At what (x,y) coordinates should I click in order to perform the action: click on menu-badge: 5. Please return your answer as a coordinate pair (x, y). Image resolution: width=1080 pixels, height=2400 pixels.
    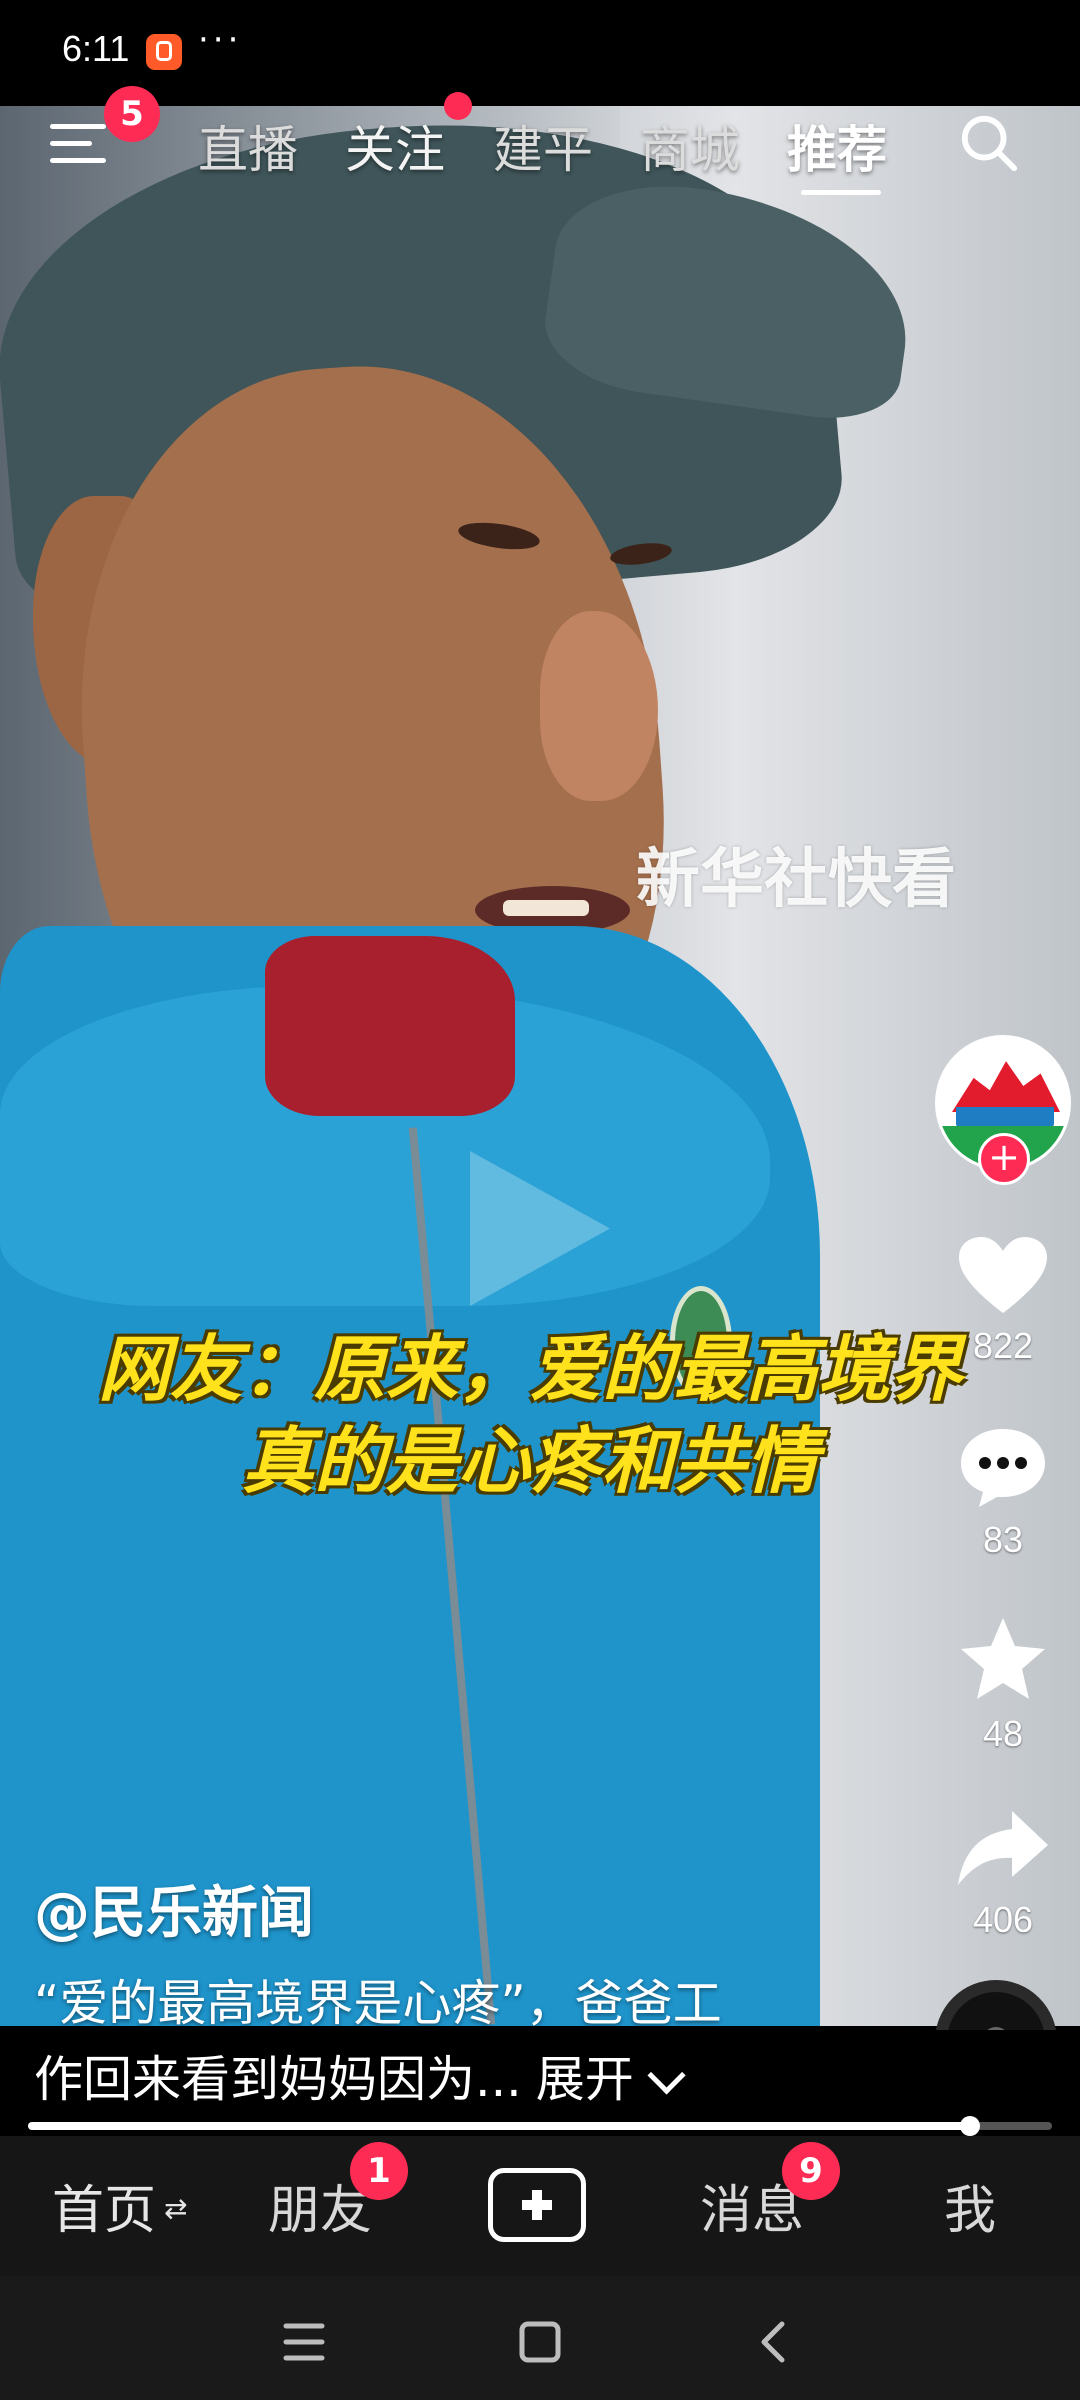
    Looking at the image, I should click on (132, 114).